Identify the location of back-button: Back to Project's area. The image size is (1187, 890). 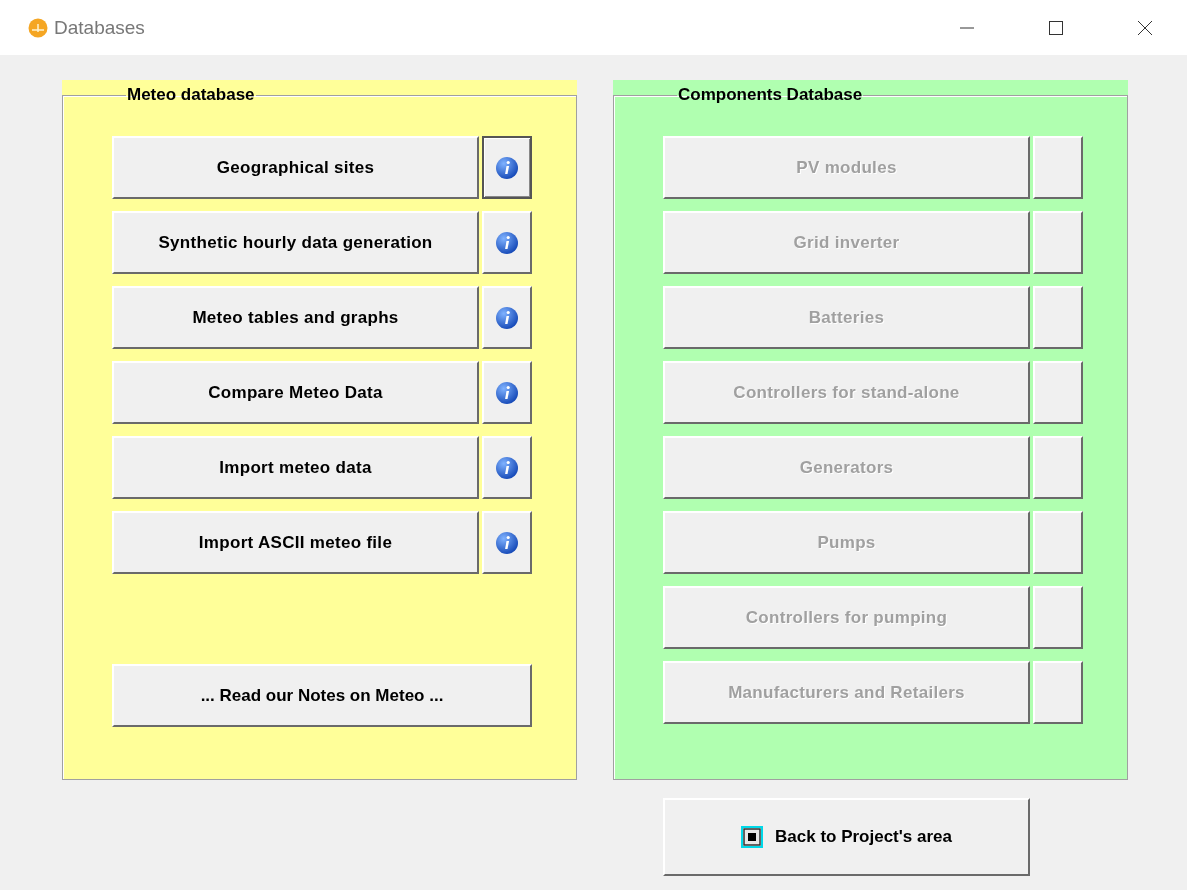
(846, 837).